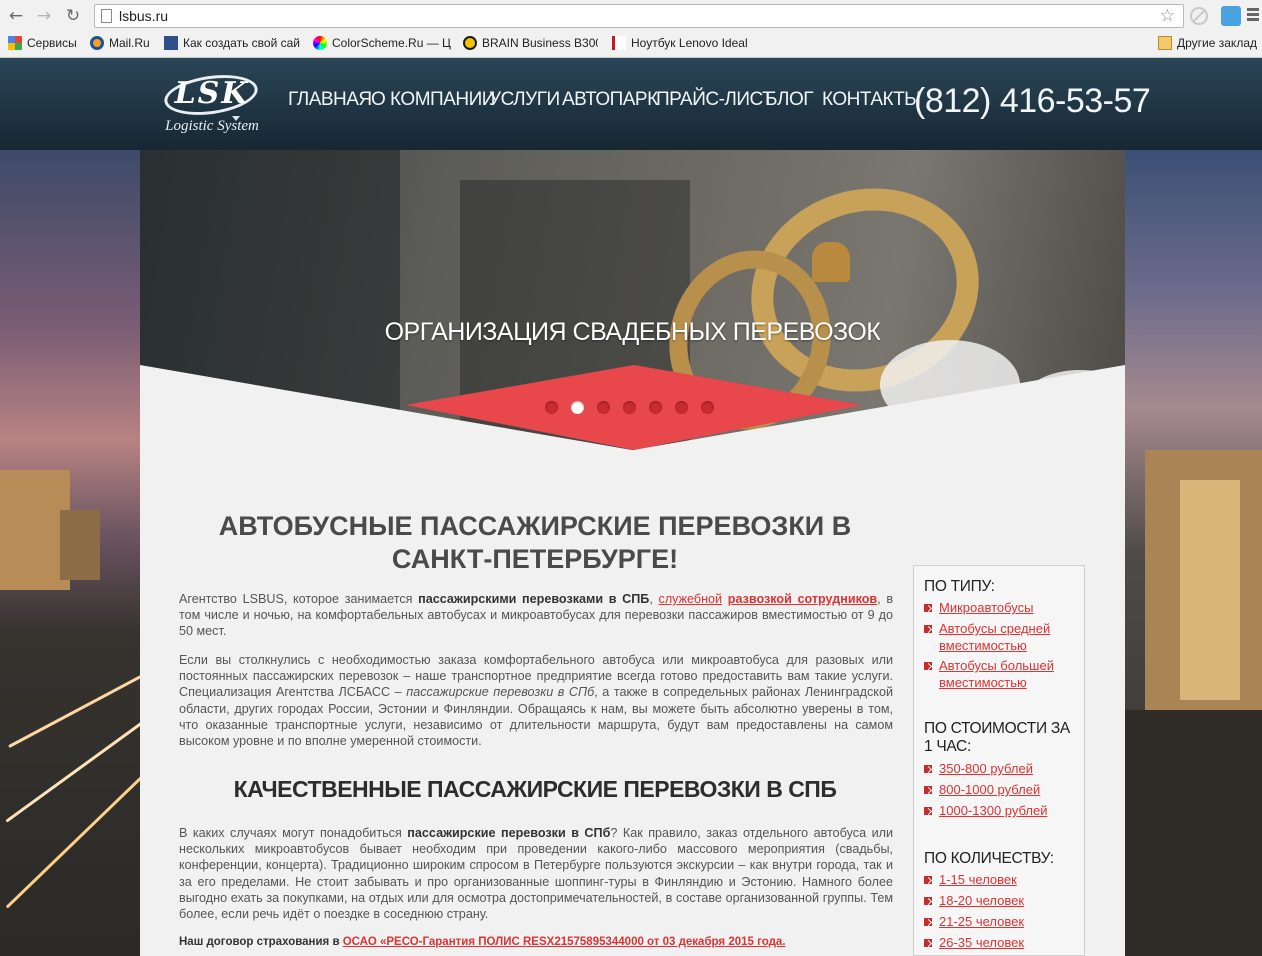 This screenshot has height=956, width=1262. Describe the element at coordinates (959, 586) in the screenshot. I see `sidebar-heading-type: ПО ТИПУ:` at that location.